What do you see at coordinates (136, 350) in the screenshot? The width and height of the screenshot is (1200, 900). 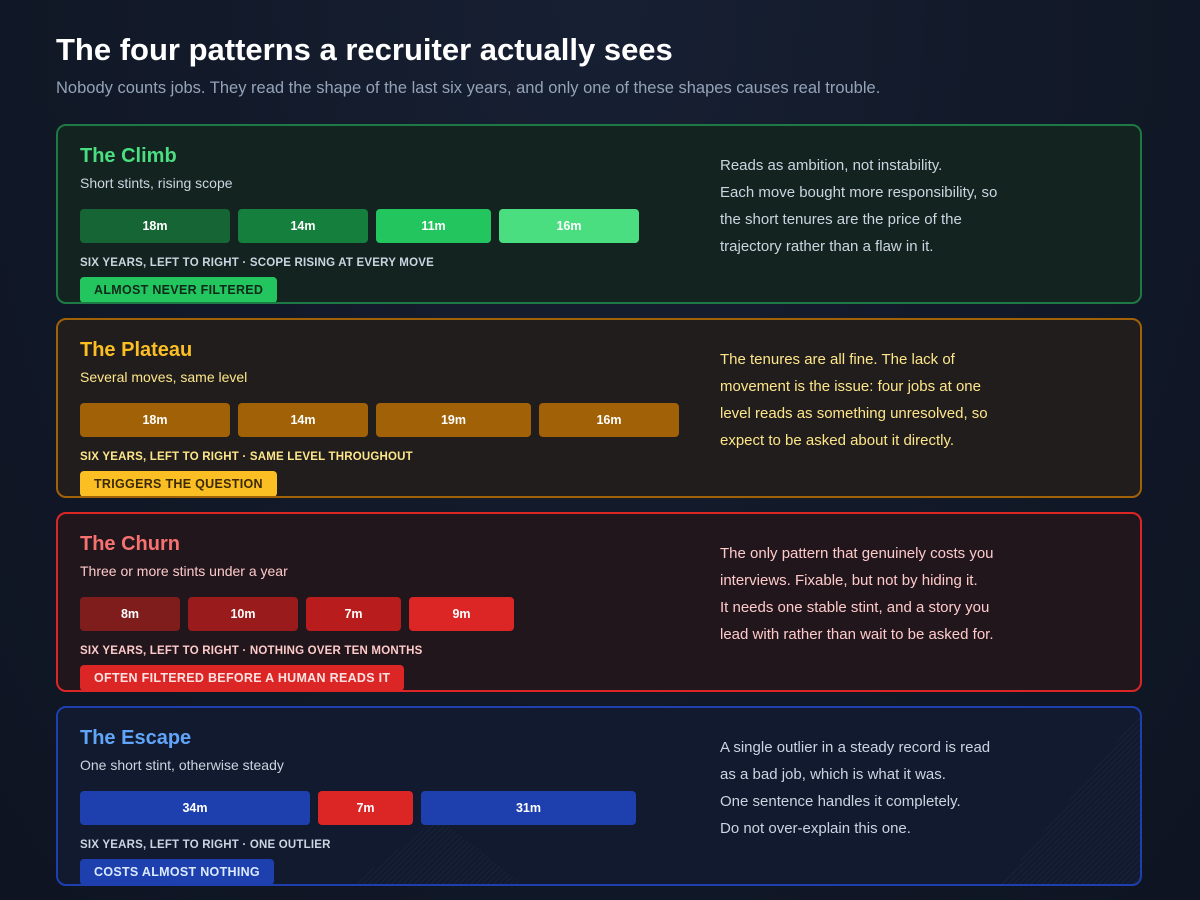 I see `pattern-title: The Plateau` at bounding box center [136, 350].